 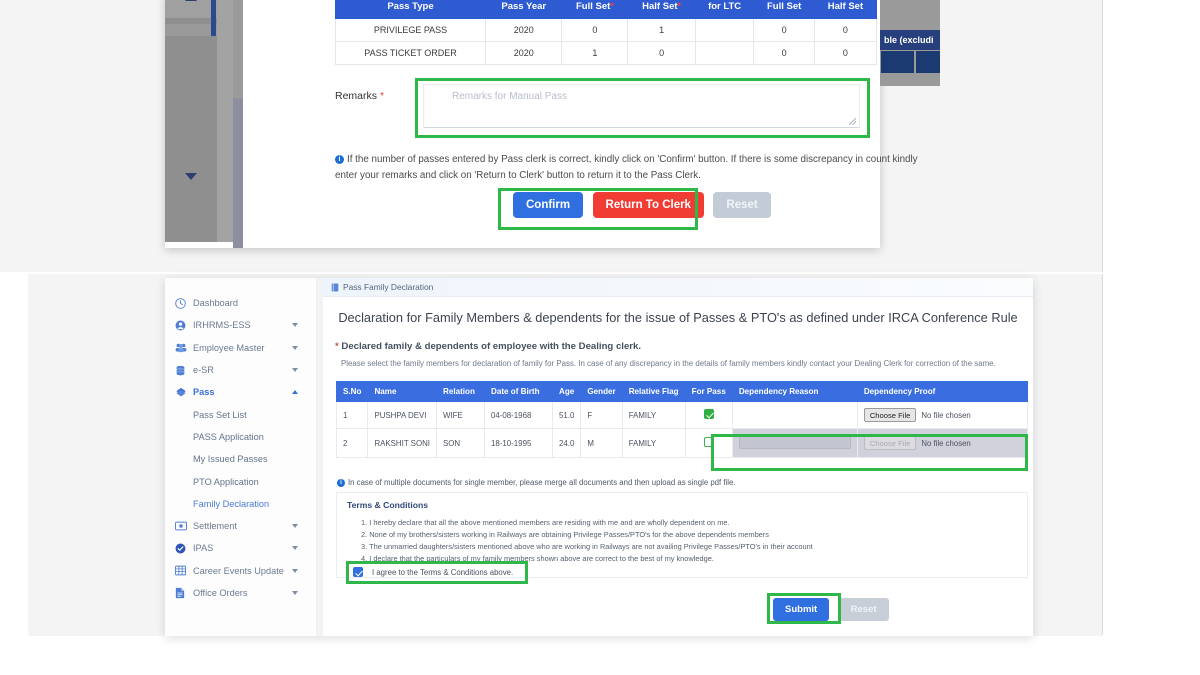 I want to click on dashboard-icon, so click(x=182, y=303).